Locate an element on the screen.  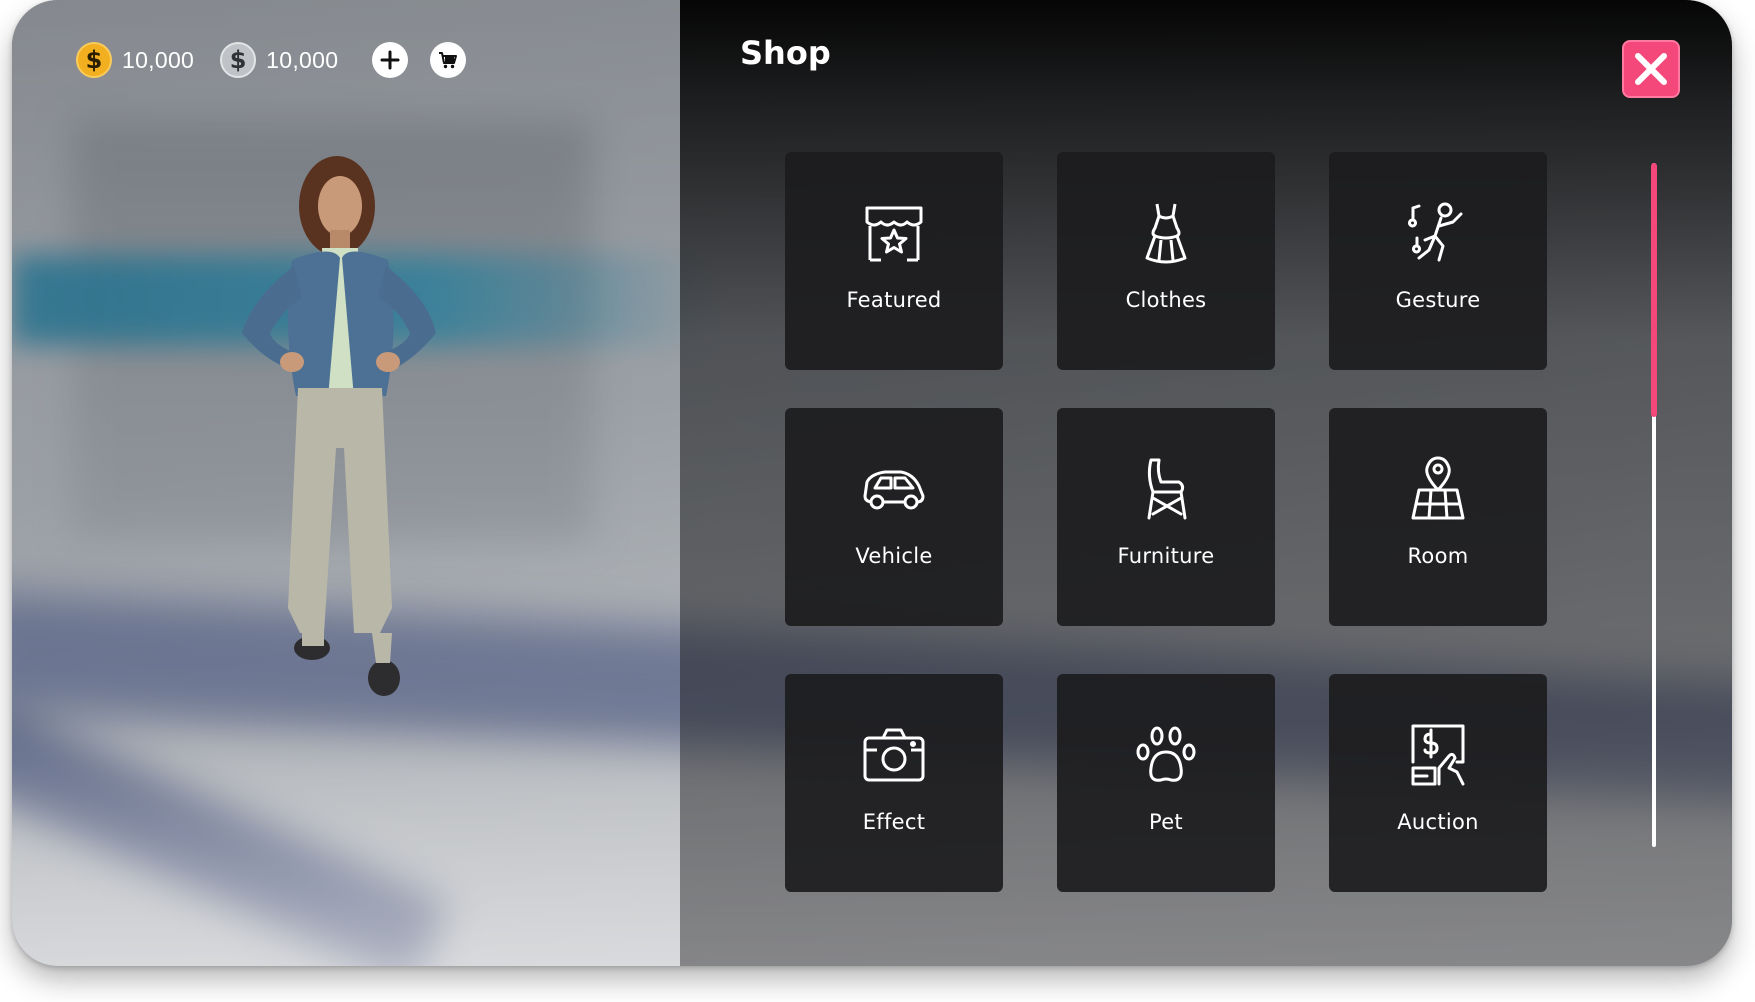
currency-bar: $ 10,000 $ 10,000 is located at coordinates (282, 60).